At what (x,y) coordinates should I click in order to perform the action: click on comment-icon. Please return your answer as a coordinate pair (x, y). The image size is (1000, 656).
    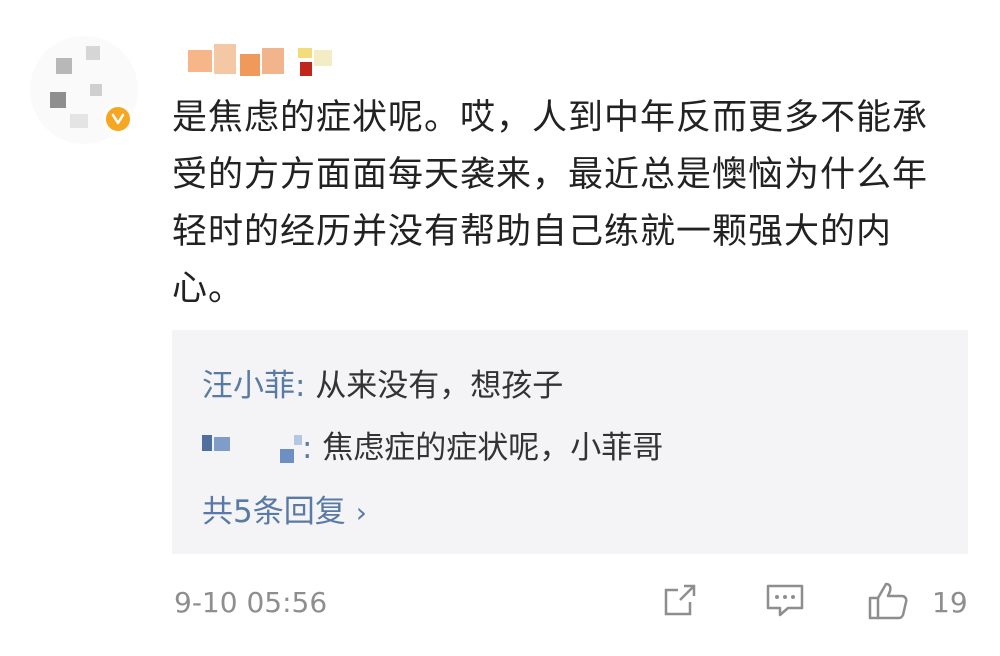
    Looking at the image, I should click on (785, 600).